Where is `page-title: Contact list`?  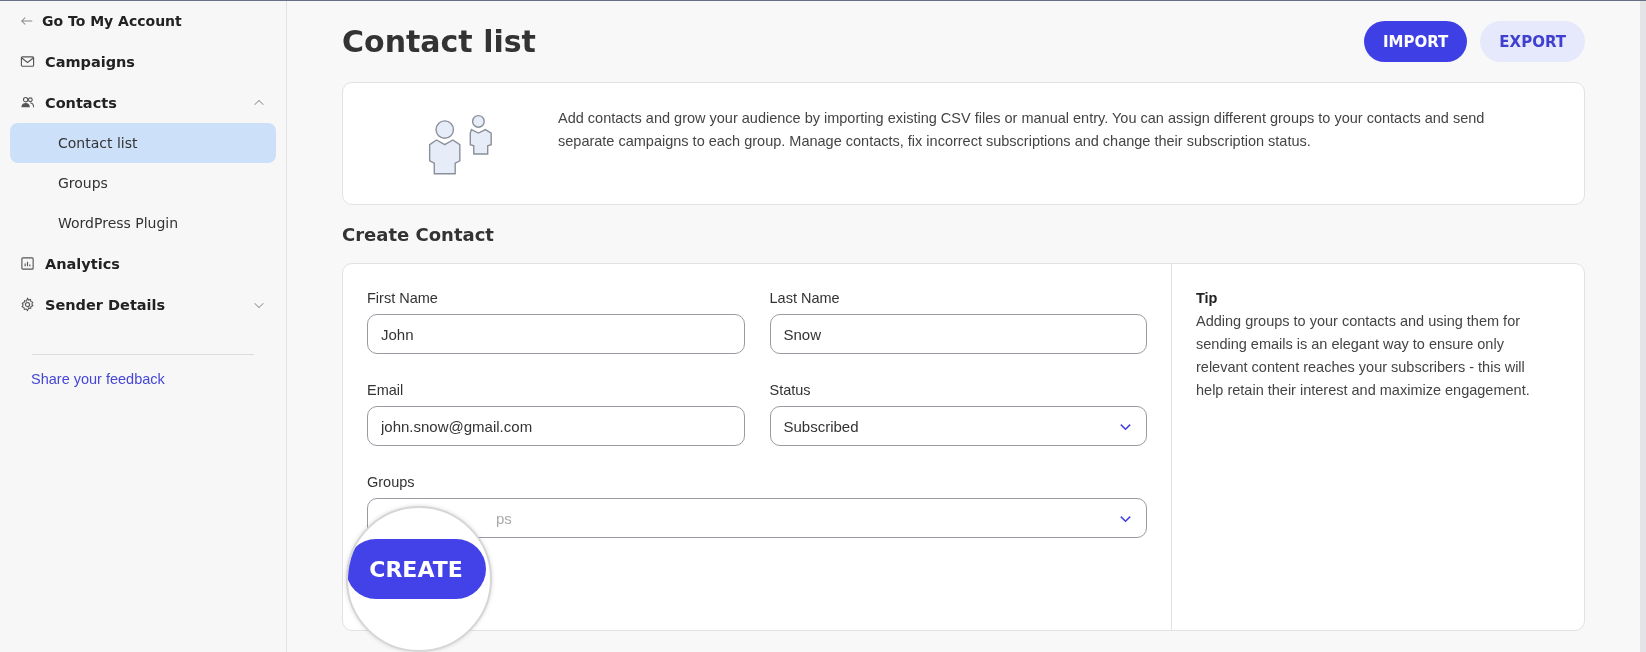
page-title: Contact list is located at coordinates (439, 41).